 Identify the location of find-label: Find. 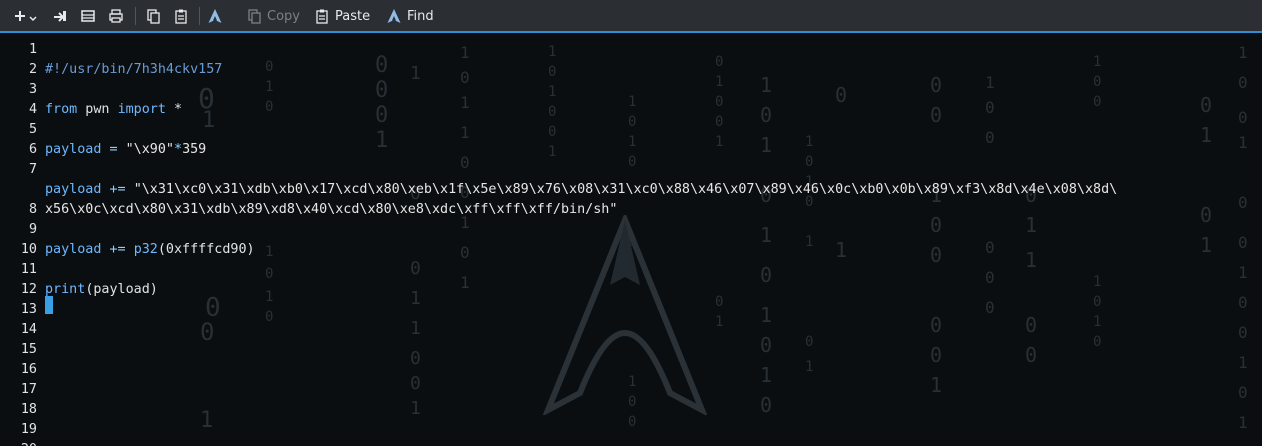
(420, 16).